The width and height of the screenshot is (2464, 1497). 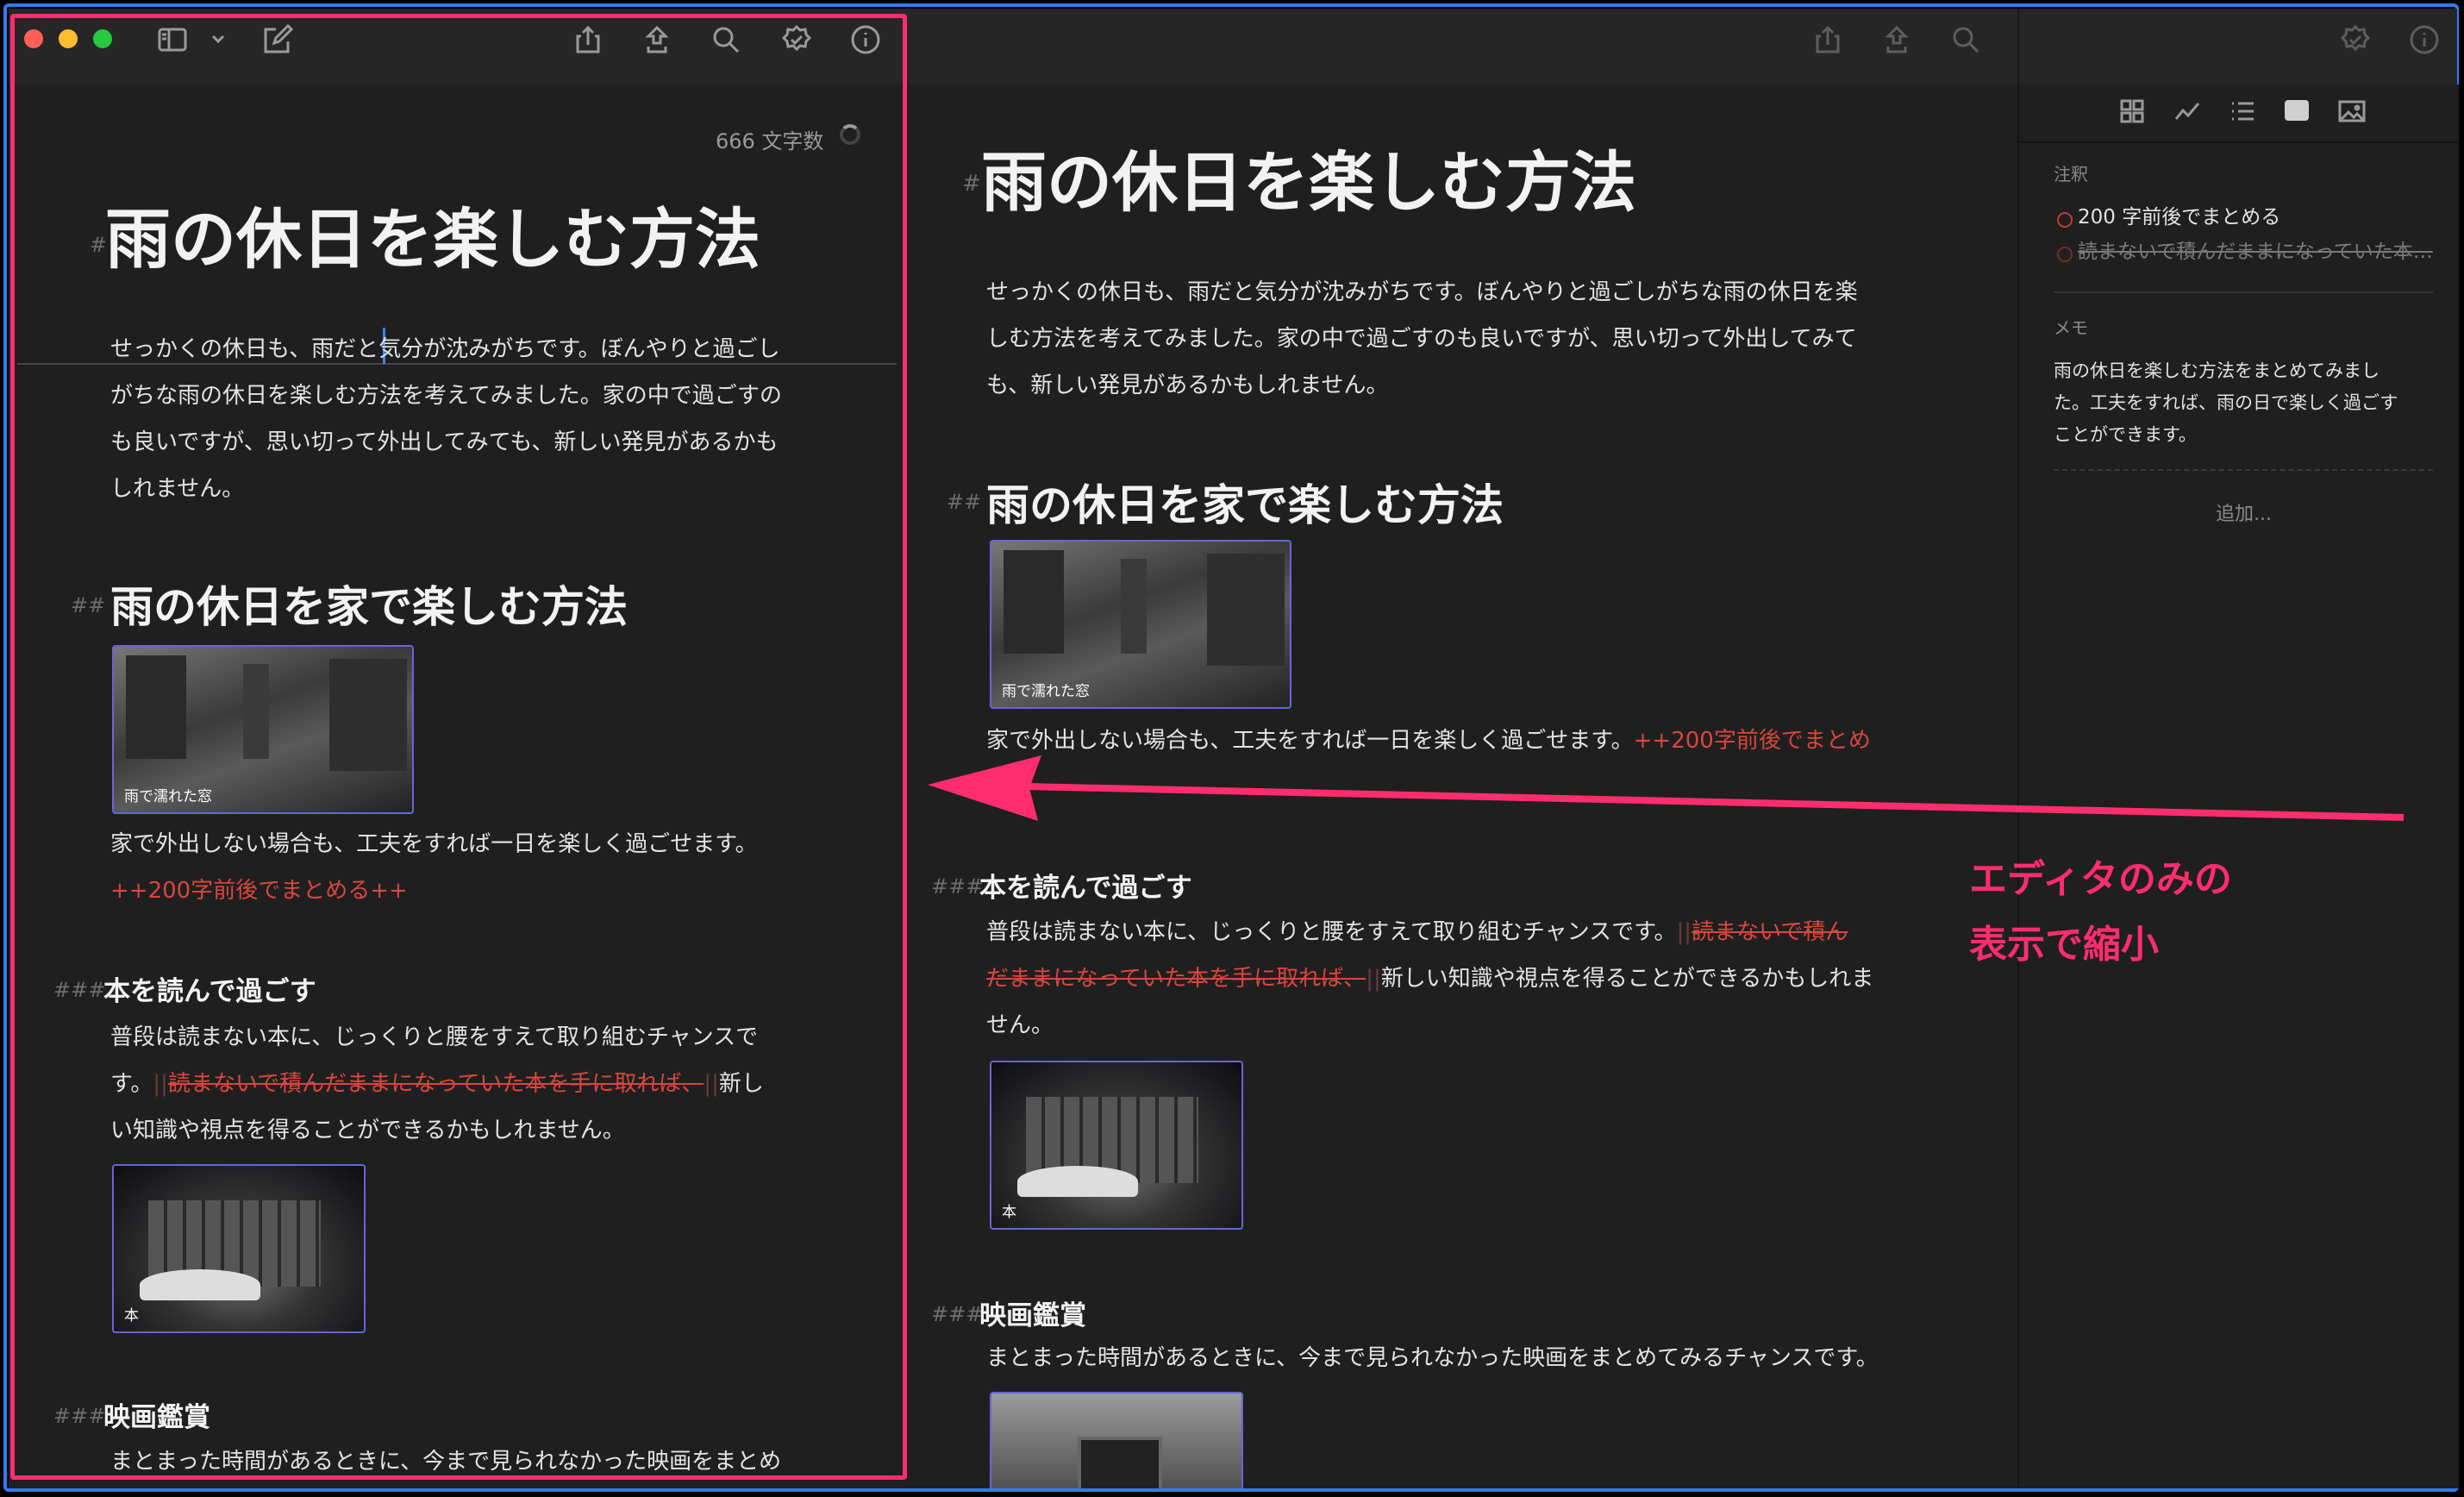 What do you see at coordinates (2297, 110) in the screenshot?
I see `comment-icon` at bounding box center [2297, 110].